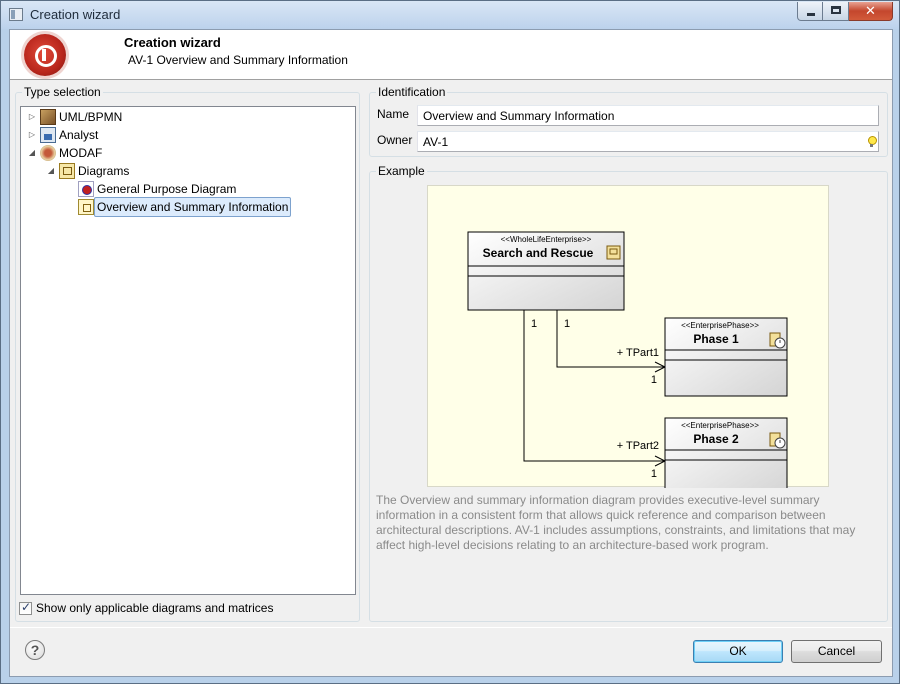 Image resolution: width=900 pixels, height=684 pixels. Describe the element at coordinates (193, 207) in the screenshot. I see `tree-item-label: Overview and Summary Information` at that location.